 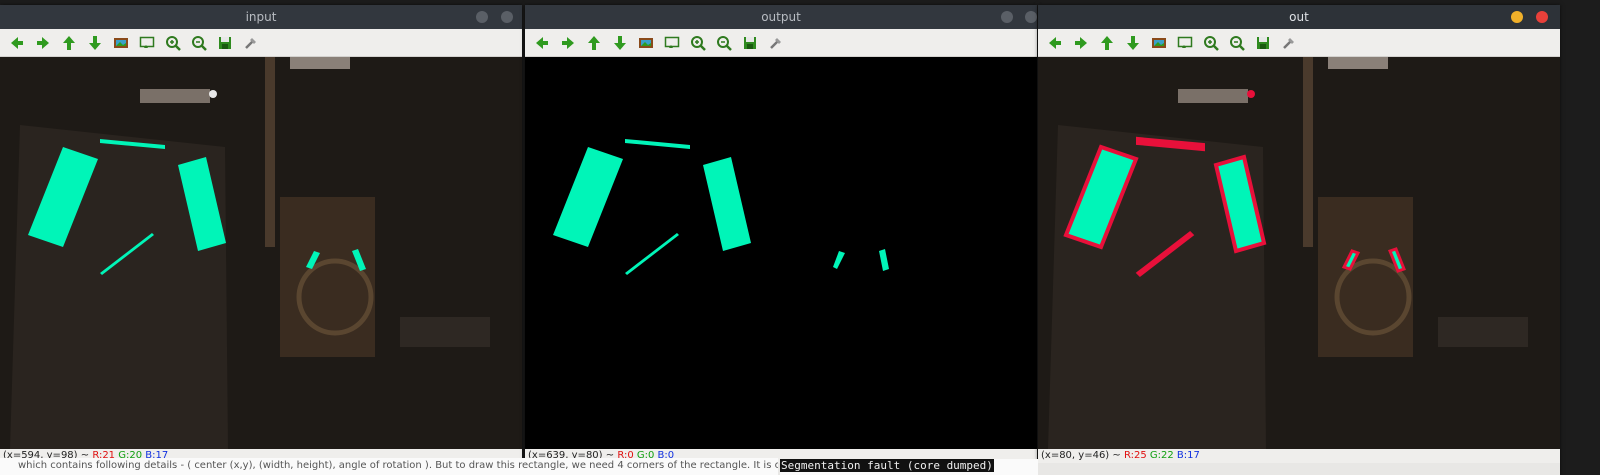 What do you see at coordinates (887, 465) in the screenshot?
I see `terminal-output: Segmentation fault (core dumped)` at bounding box center [887, 465].